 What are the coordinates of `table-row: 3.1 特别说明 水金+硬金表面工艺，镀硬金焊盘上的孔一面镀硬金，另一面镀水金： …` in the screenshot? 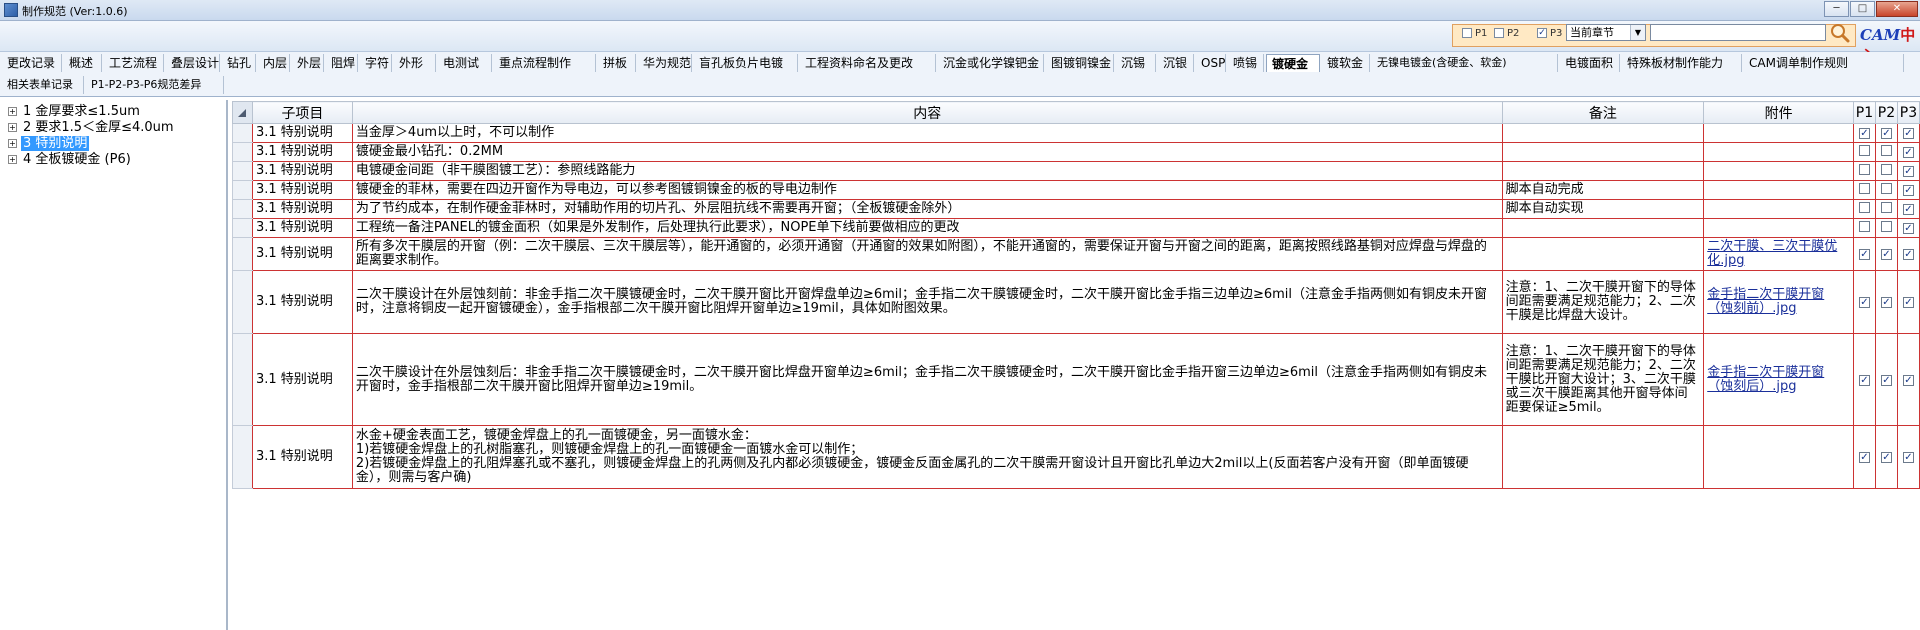 It's located at (1076, 457).